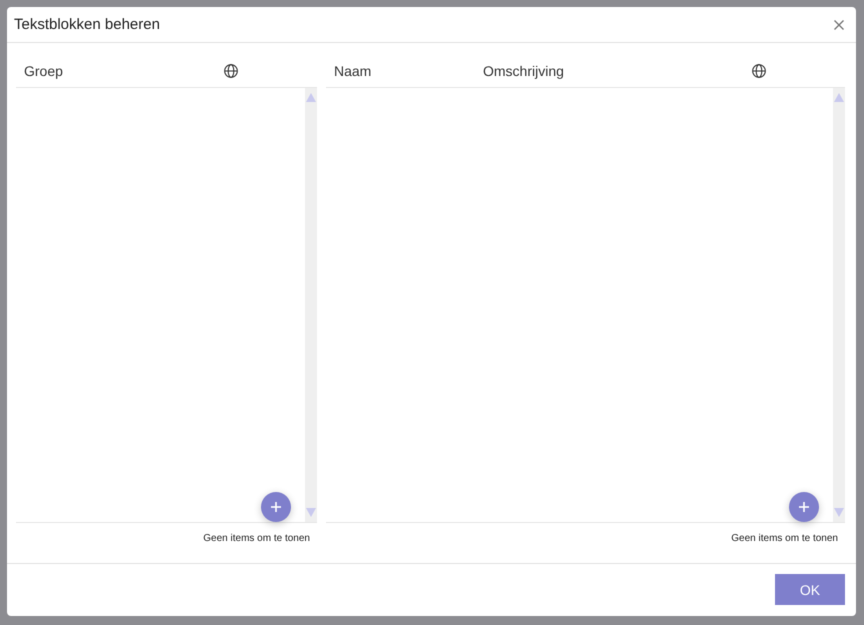 The width and height of the screenshot is (864, 625). I want to click on close-icon, so click(839, 25).